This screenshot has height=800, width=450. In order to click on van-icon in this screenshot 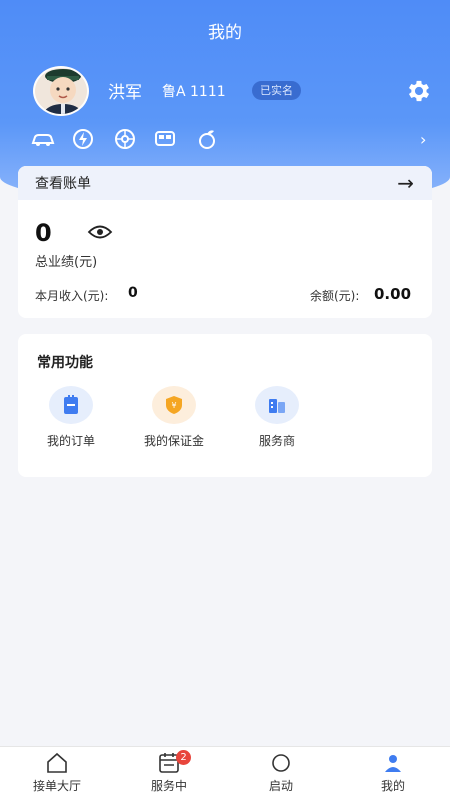, I will do `click(165, 139)`.